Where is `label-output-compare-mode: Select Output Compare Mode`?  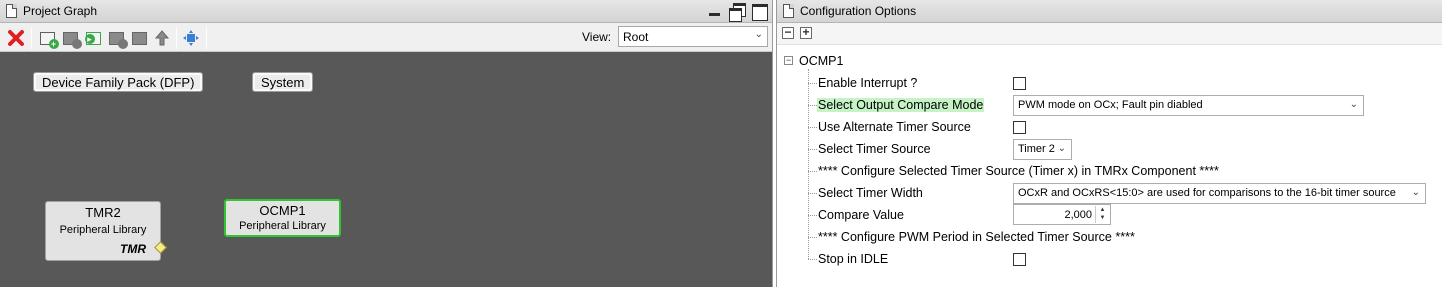
label-output-compare-mode: Select Output Compare Mode is located at coordinates (901, 105).